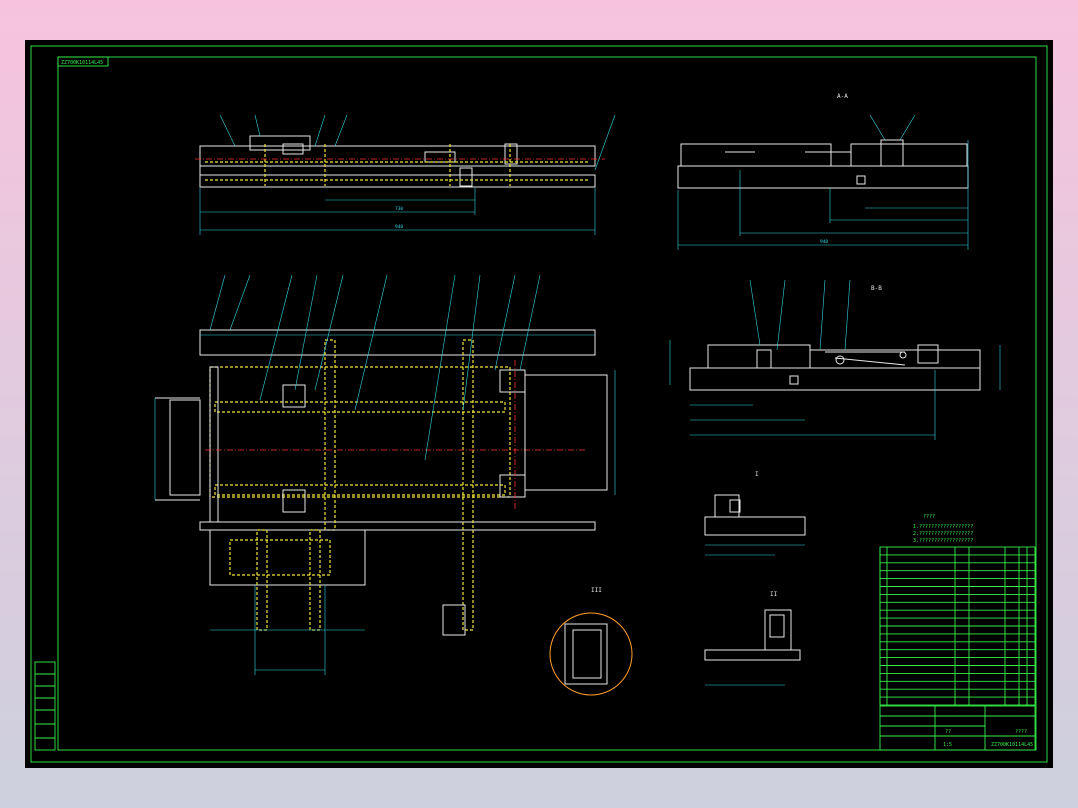  Describe the element at coordinates (842, 96) in the screenshot. I see `view-label-a: A-A` at that location.